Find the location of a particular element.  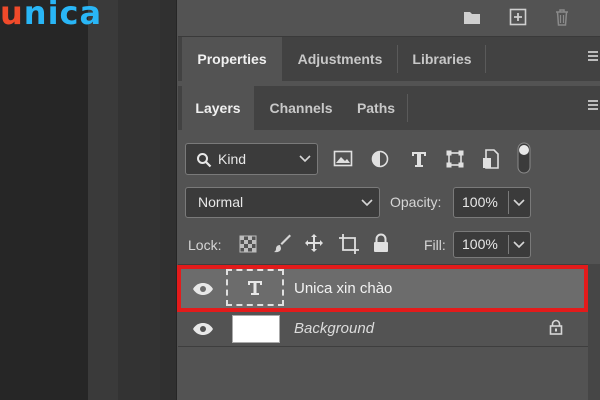

filter-toggle-switch is located at coordinates (524, 158).